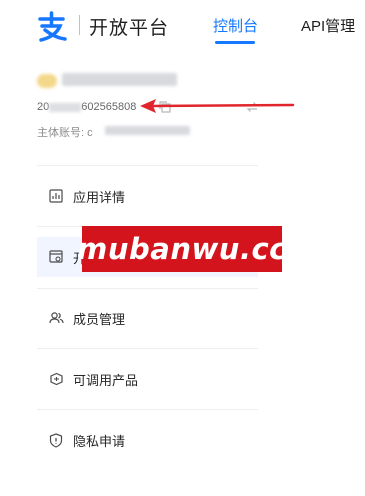  Describe the element at coordinates (147, 440) in the screenshot. I see `menu-item-privacy-application: 隐私申请` at that location.